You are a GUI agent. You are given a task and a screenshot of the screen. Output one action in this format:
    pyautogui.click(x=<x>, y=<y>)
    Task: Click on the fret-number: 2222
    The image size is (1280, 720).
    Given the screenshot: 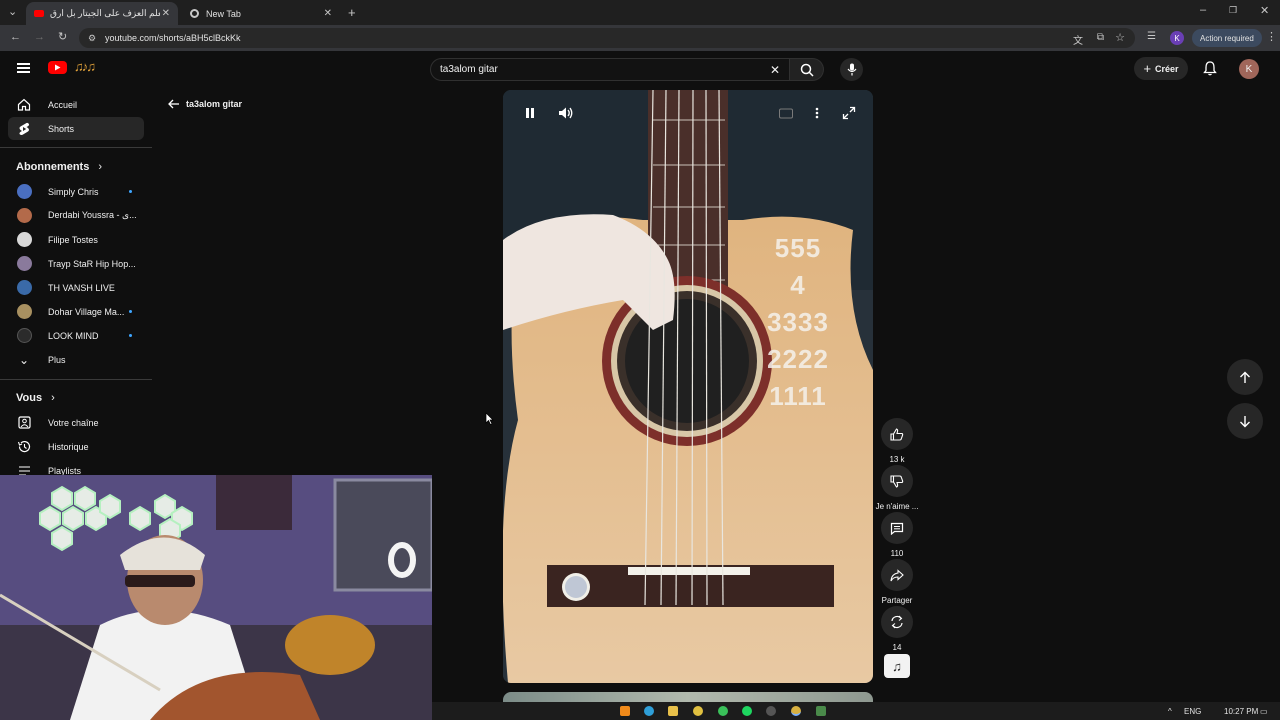 What is the action you would take?
    pyautogui.click(x=798, y=359)
    